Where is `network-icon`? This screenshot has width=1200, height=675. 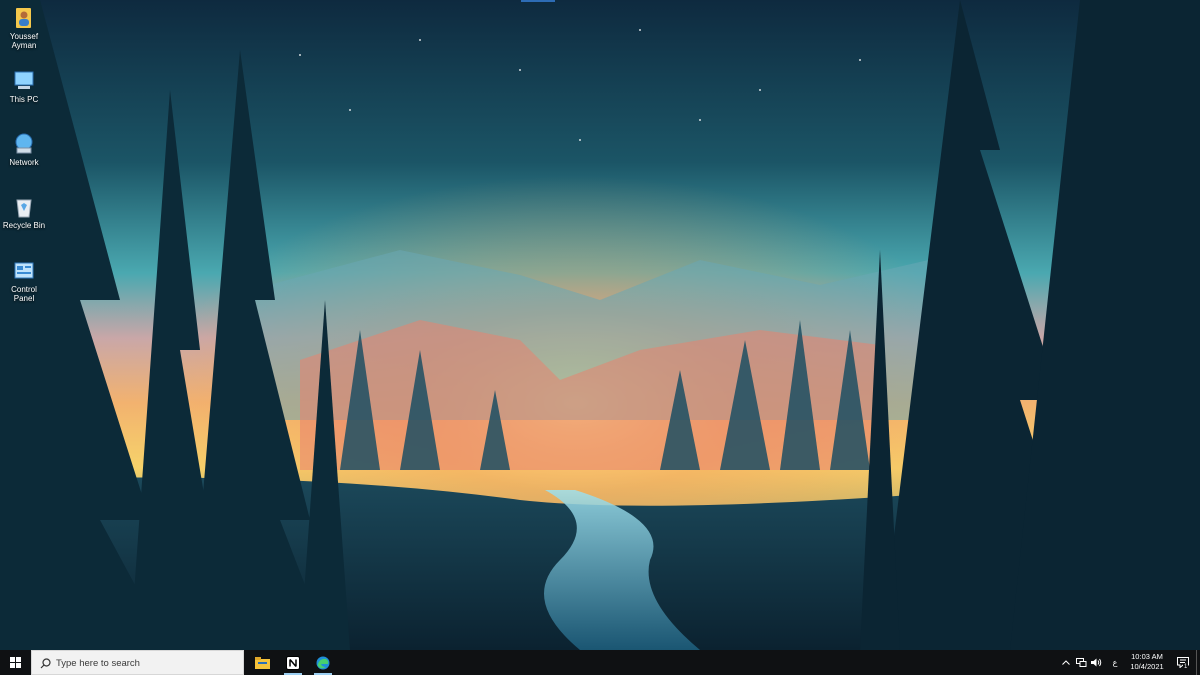
network-icon is located at coordinates (24, 143).